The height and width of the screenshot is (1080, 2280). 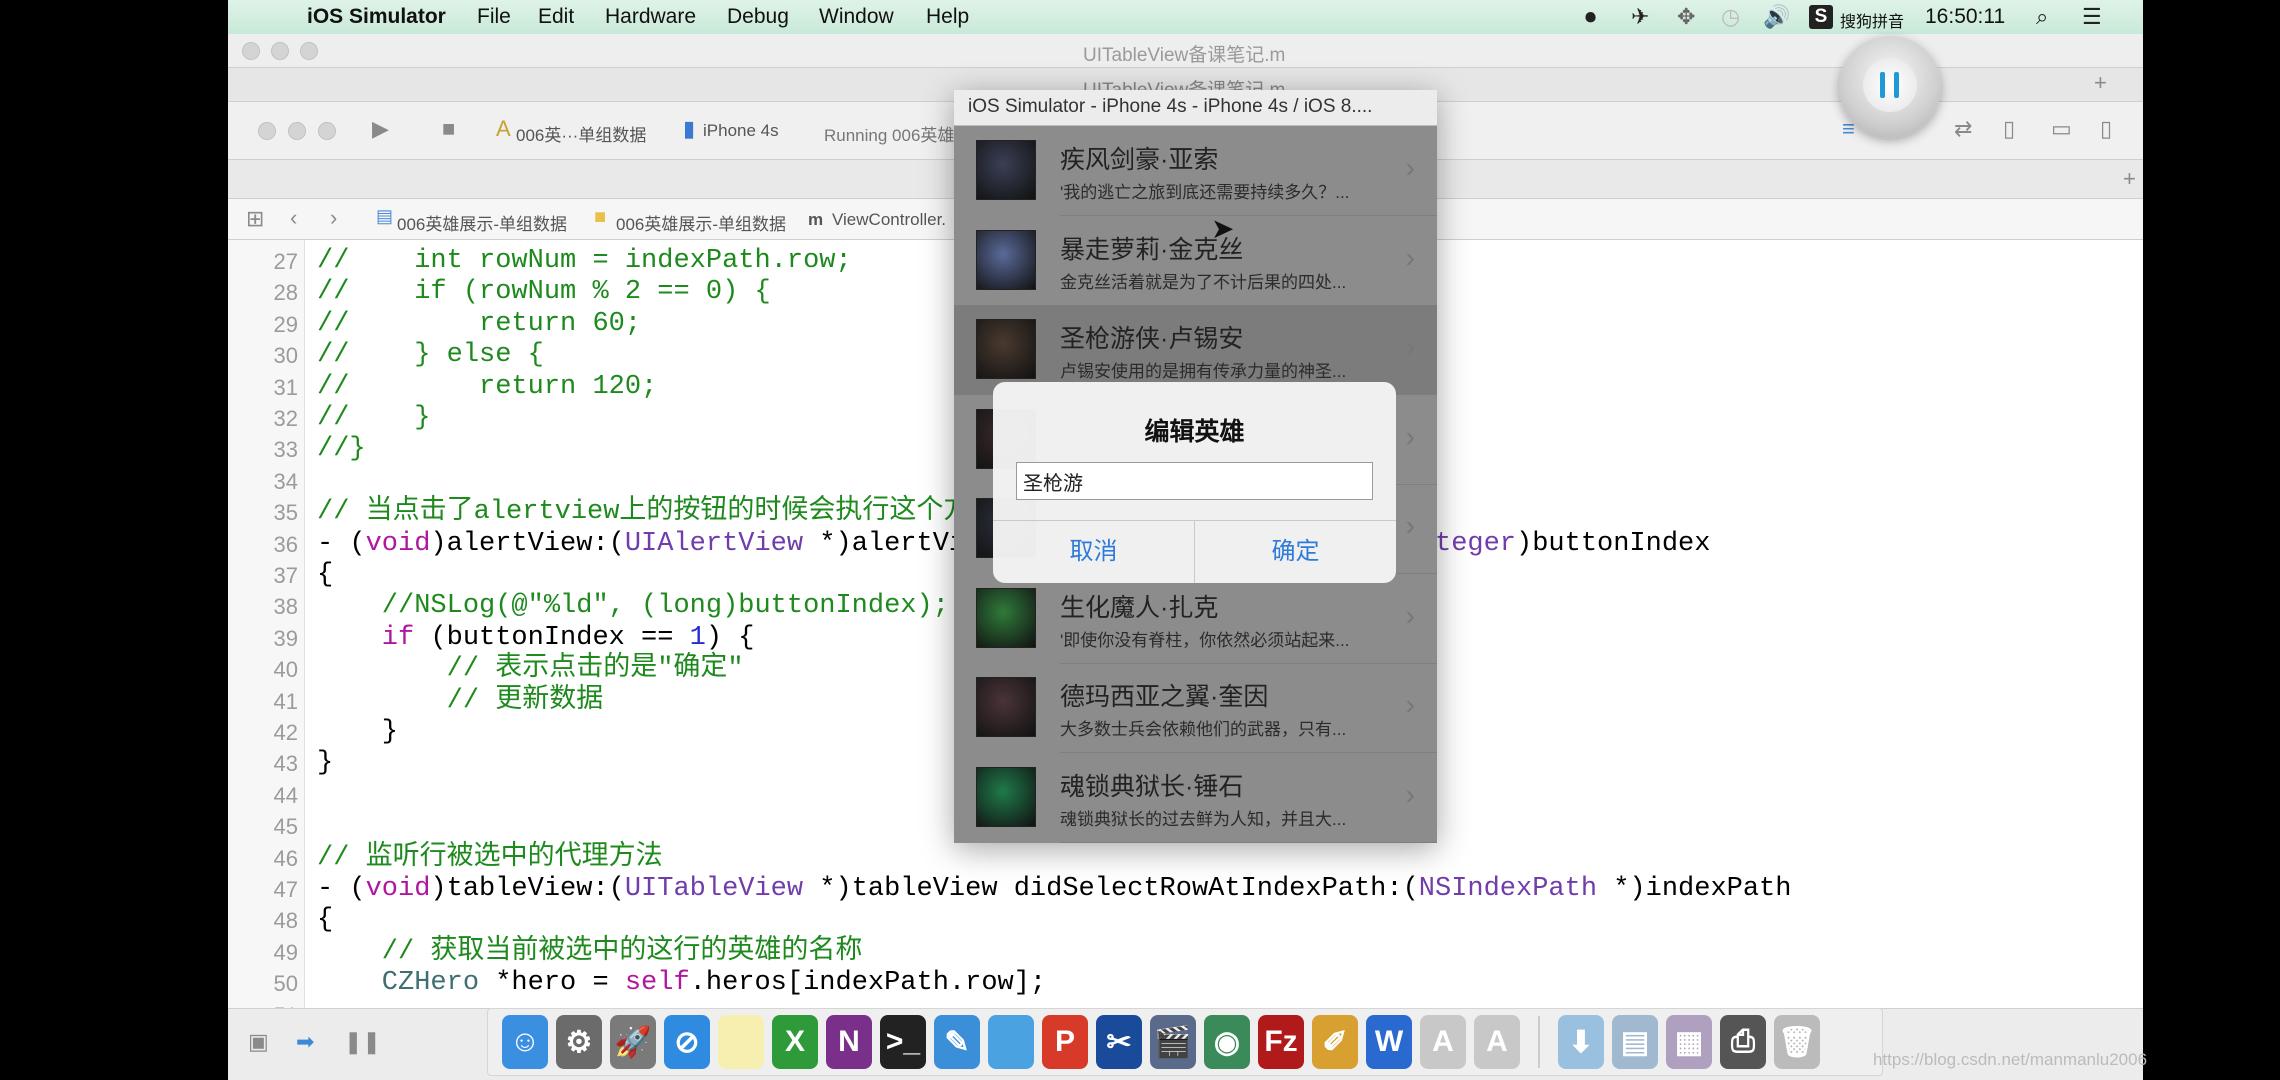 I want to click on launchpad-icon: 🚀, so click(x=633, y=1042).